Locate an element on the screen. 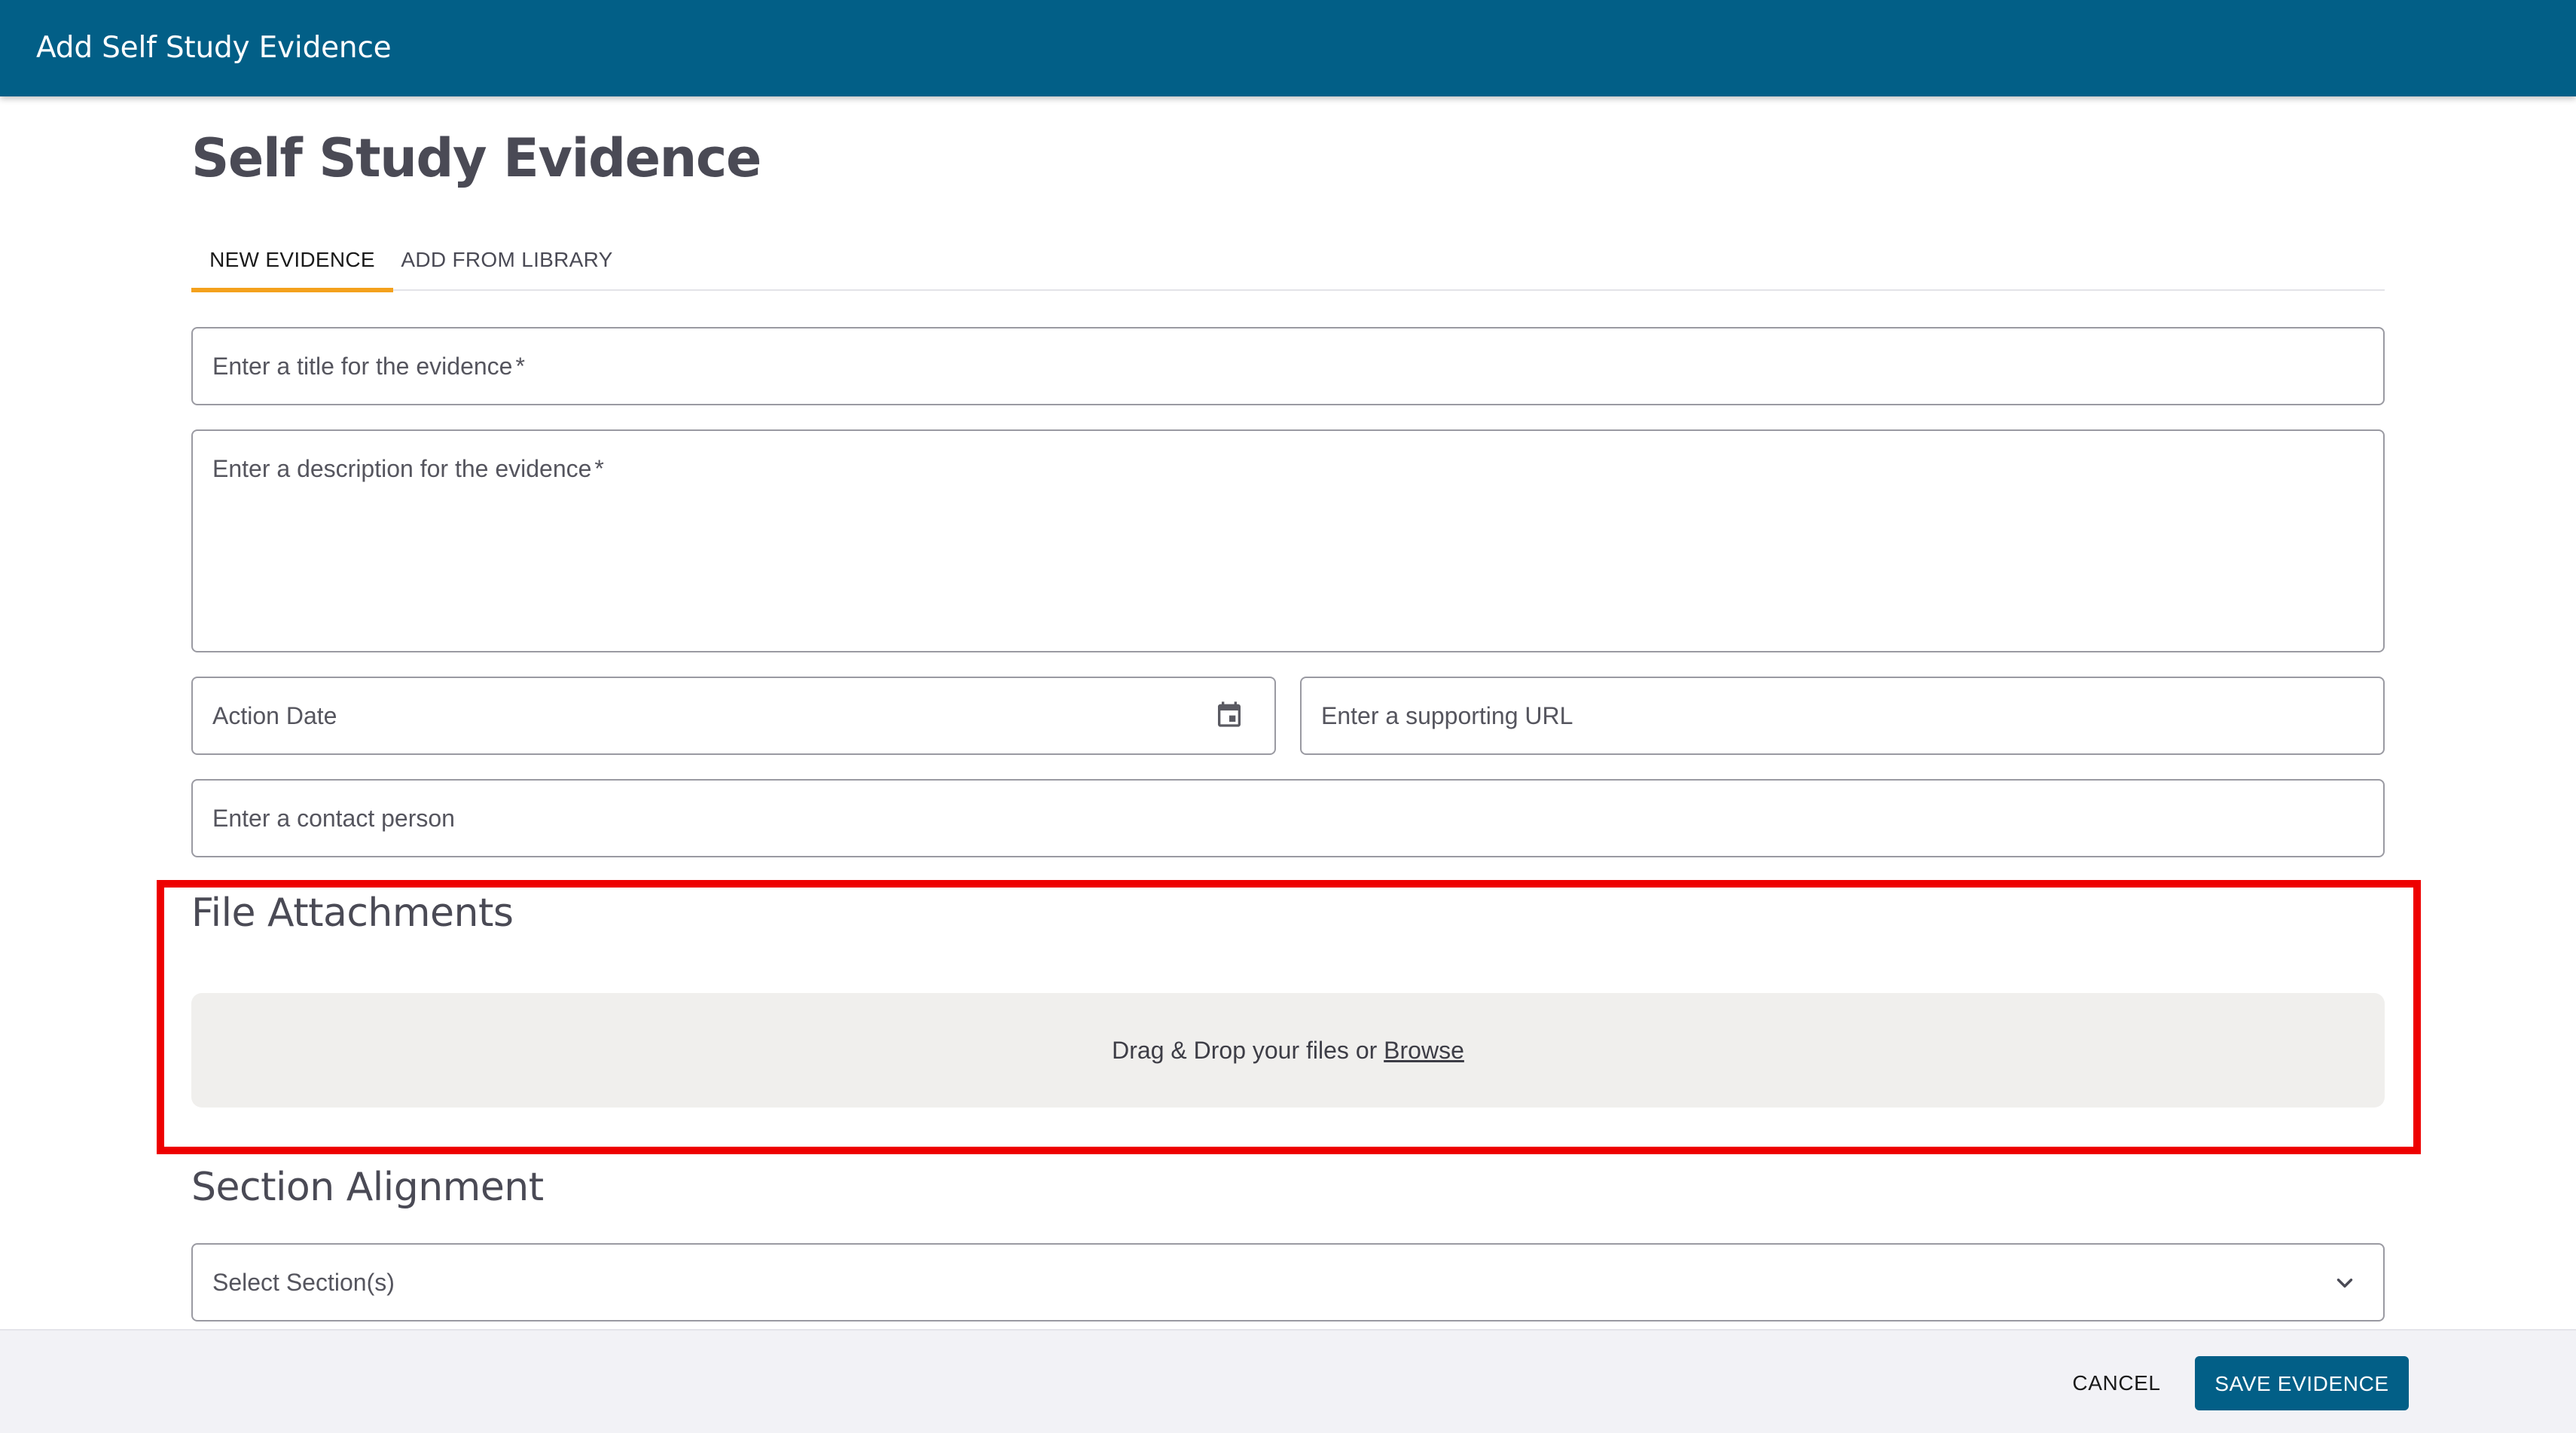  chevron-down-icon is located at coordinates (2345, 1283).